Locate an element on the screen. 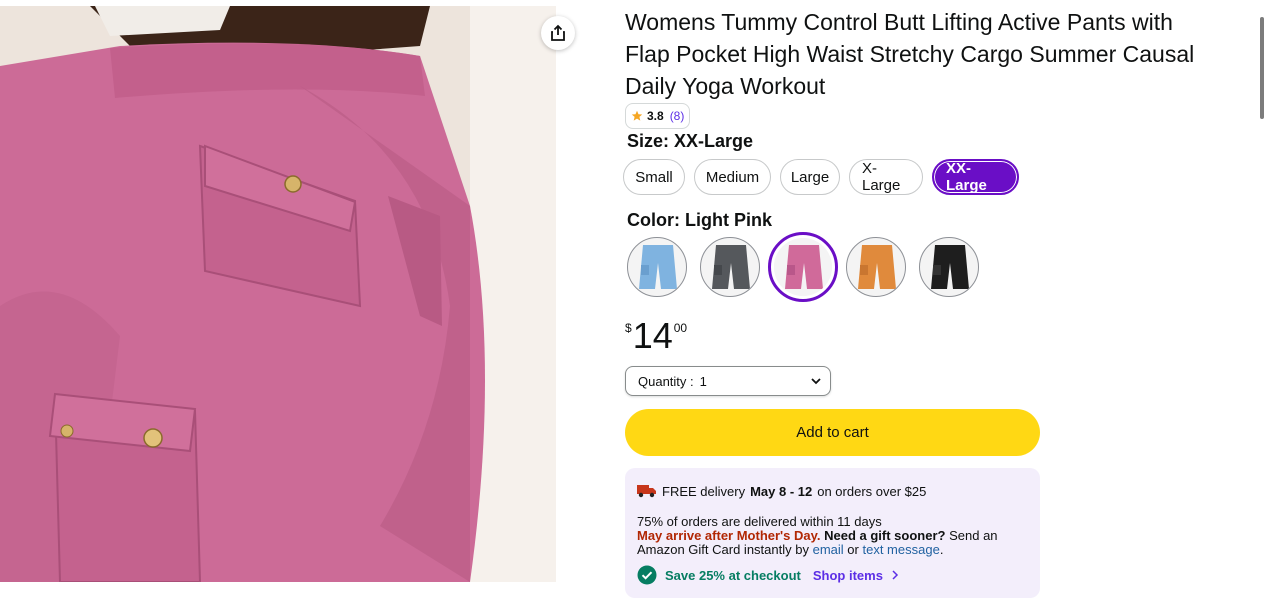 The width and height of the screenshot is (1267, 598). add-to-cart-button: Add to cart is located at coordinates (832, 432).